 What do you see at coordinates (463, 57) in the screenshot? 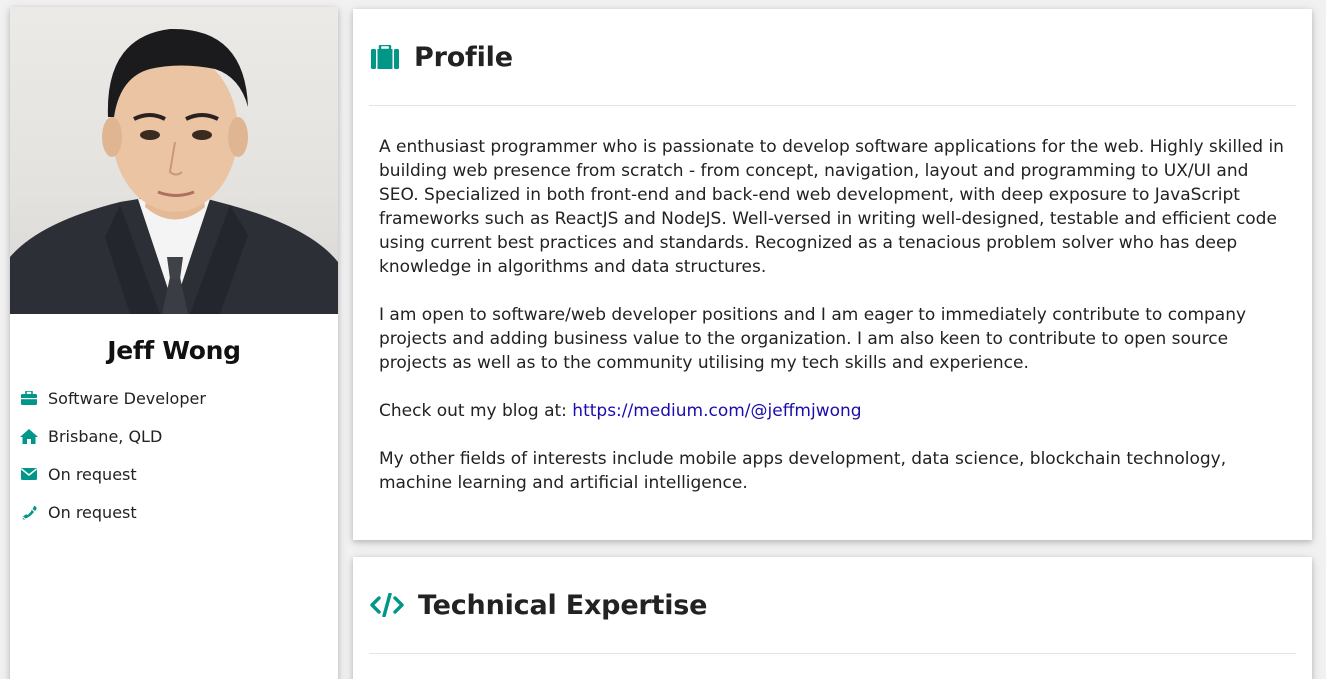
I see `profile-section-title: Profile` at bounding box center [463, 57].